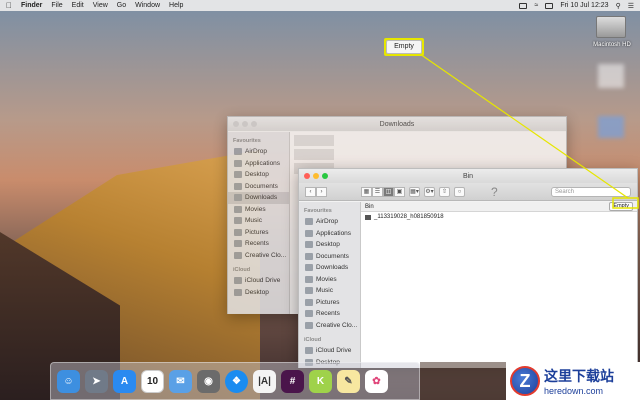 The height and width of the screenshot is (400, 640). I want to click on menu-window: Window, so click(147, 5).